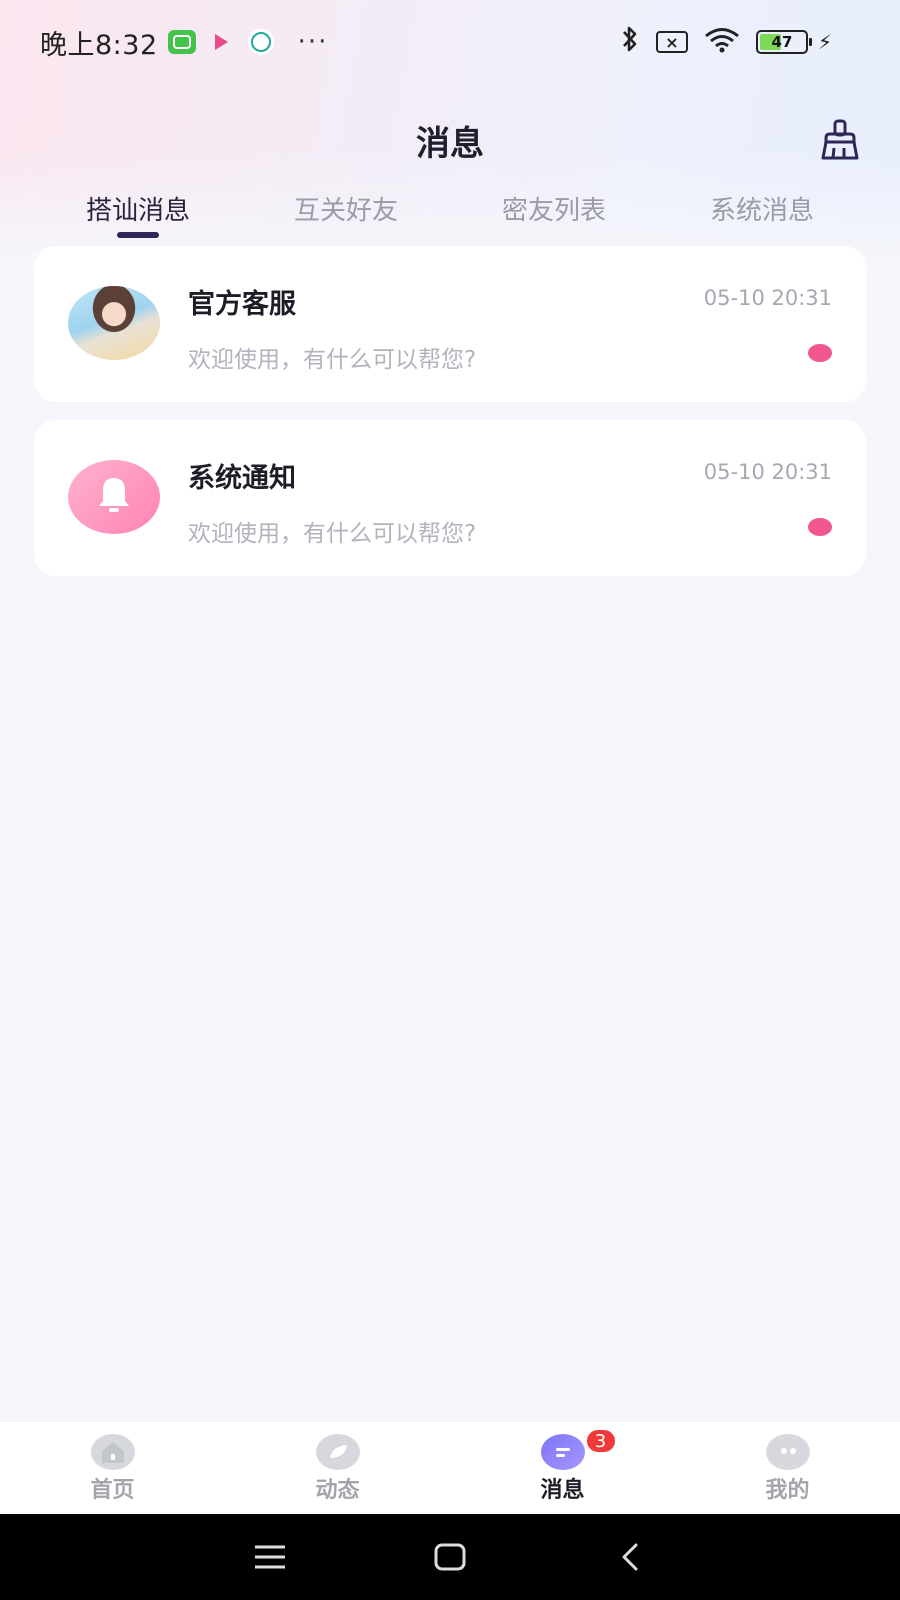 Image resolution: width=900 pixels, height=1600 pixels. I want to click on bluetooth-icon, so click(630, 42).